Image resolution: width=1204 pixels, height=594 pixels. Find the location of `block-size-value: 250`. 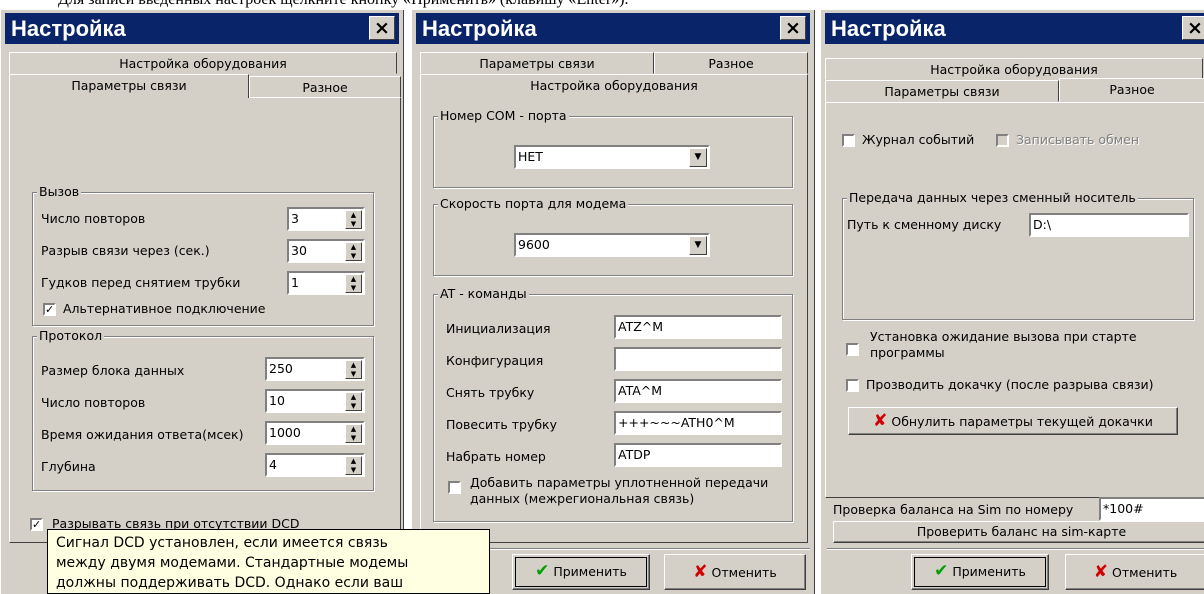

block-size-value: 250 is located at coordinates (281, 368).